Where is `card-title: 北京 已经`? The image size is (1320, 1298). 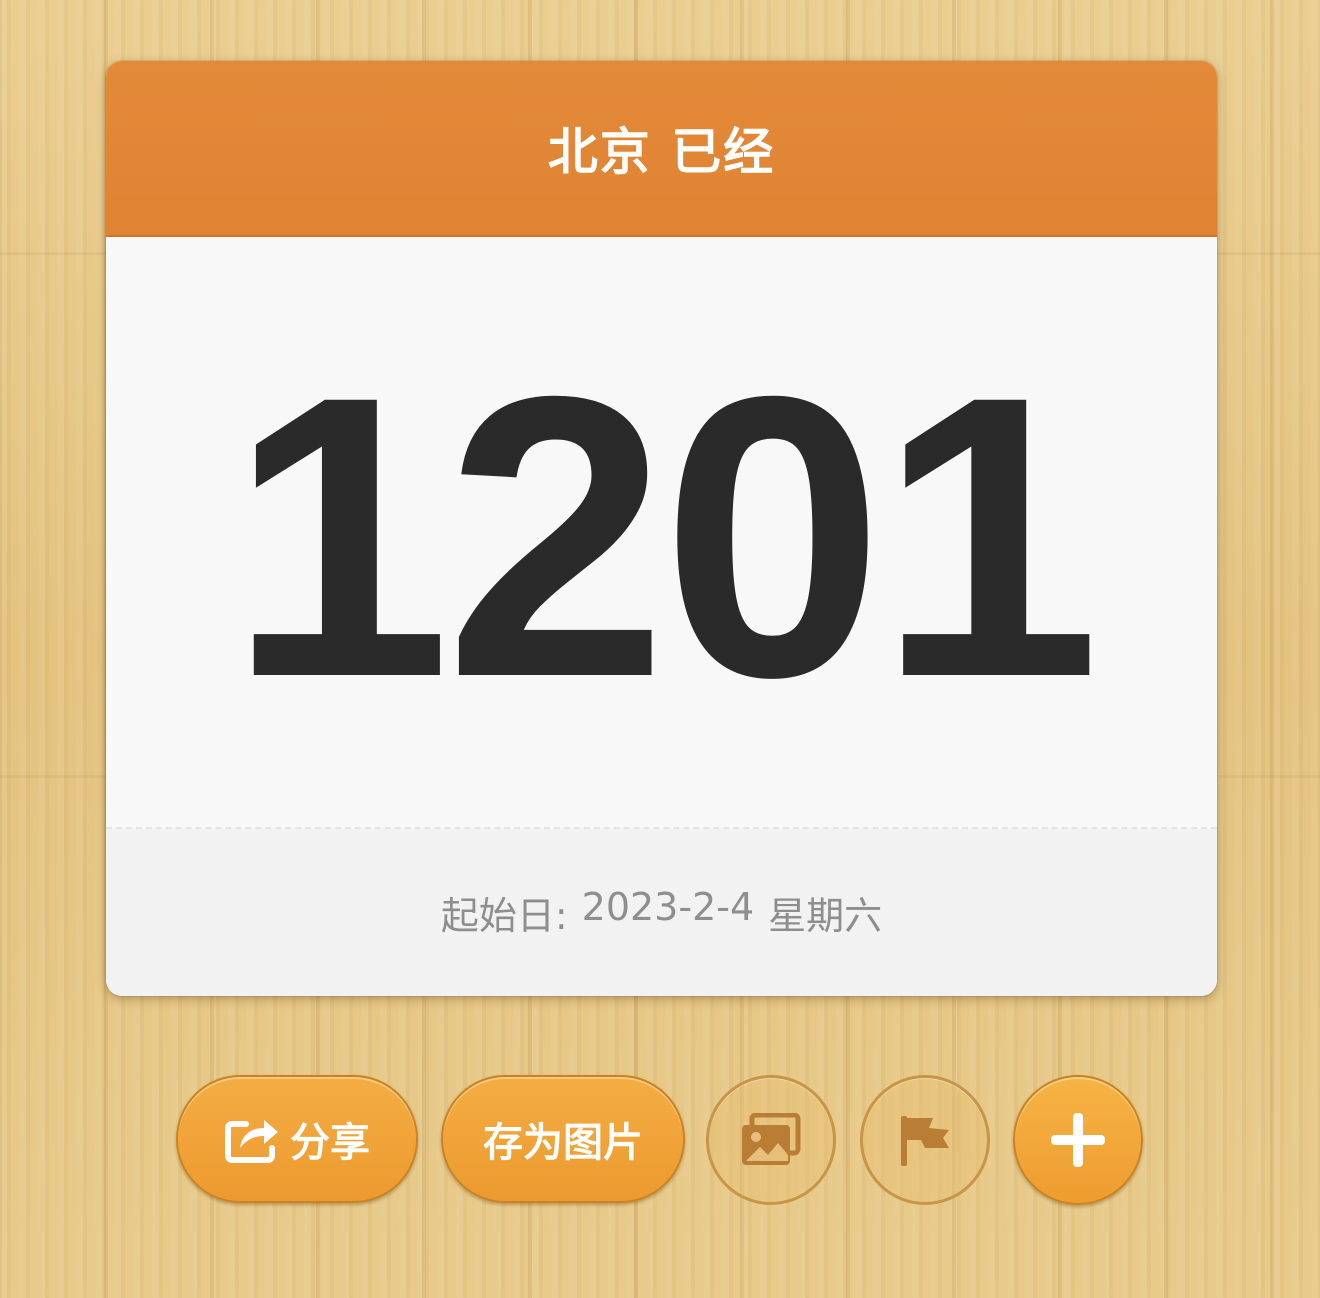
card-title: 北京 已经 is located at coordinates (661, 152).